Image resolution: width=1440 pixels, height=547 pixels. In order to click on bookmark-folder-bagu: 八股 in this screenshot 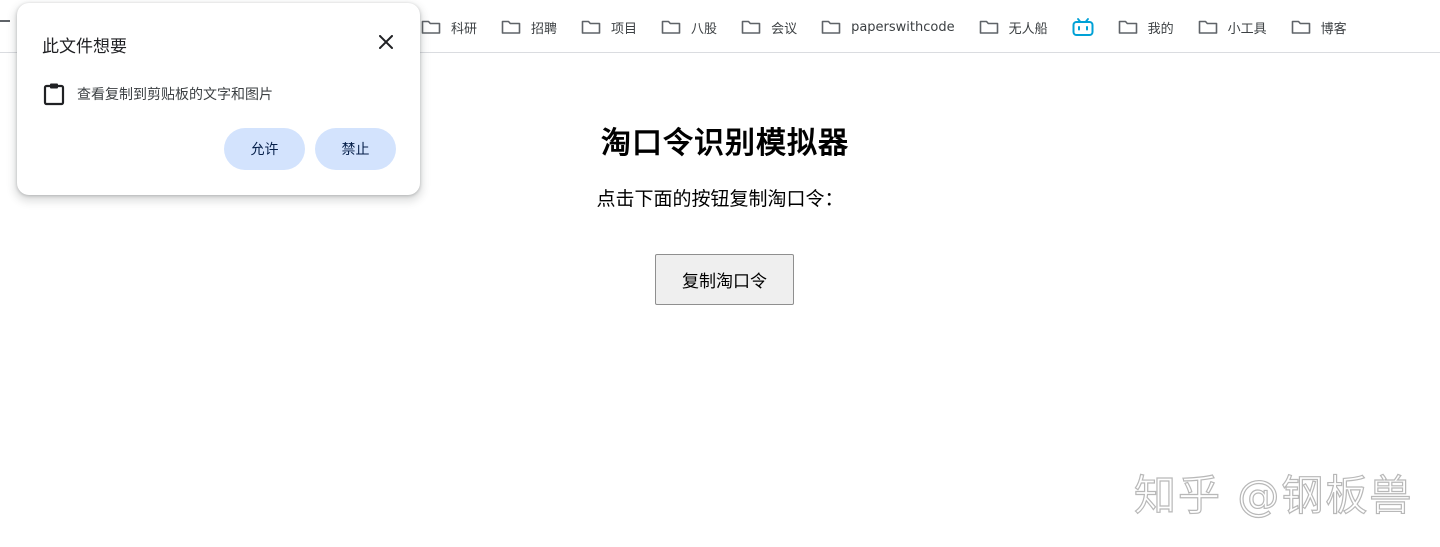, I will do `click(694, 27)`.